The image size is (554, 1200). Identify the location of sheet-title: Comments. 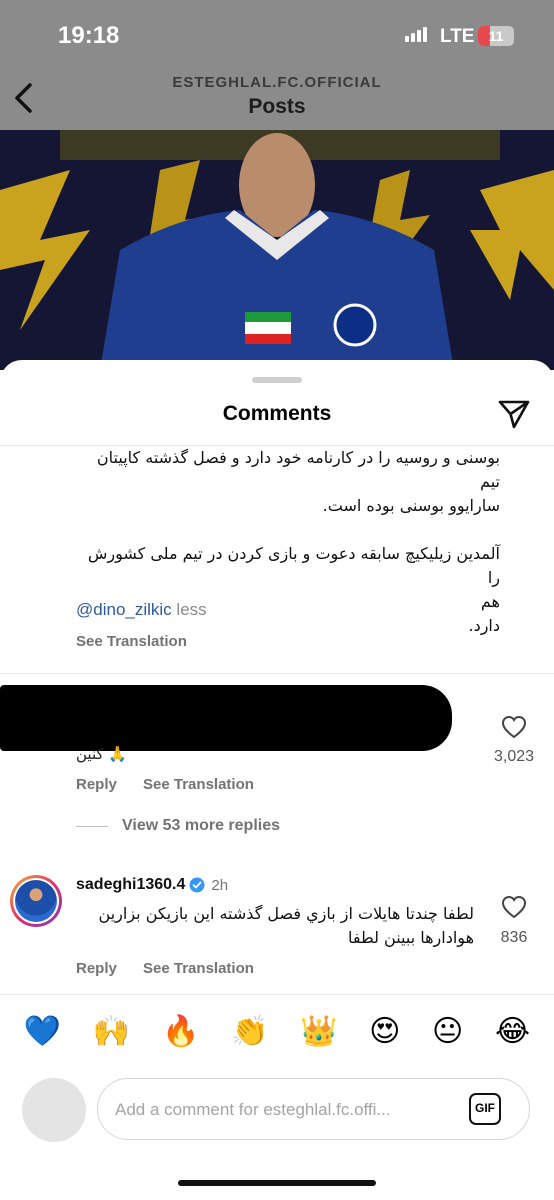
(277, 413).